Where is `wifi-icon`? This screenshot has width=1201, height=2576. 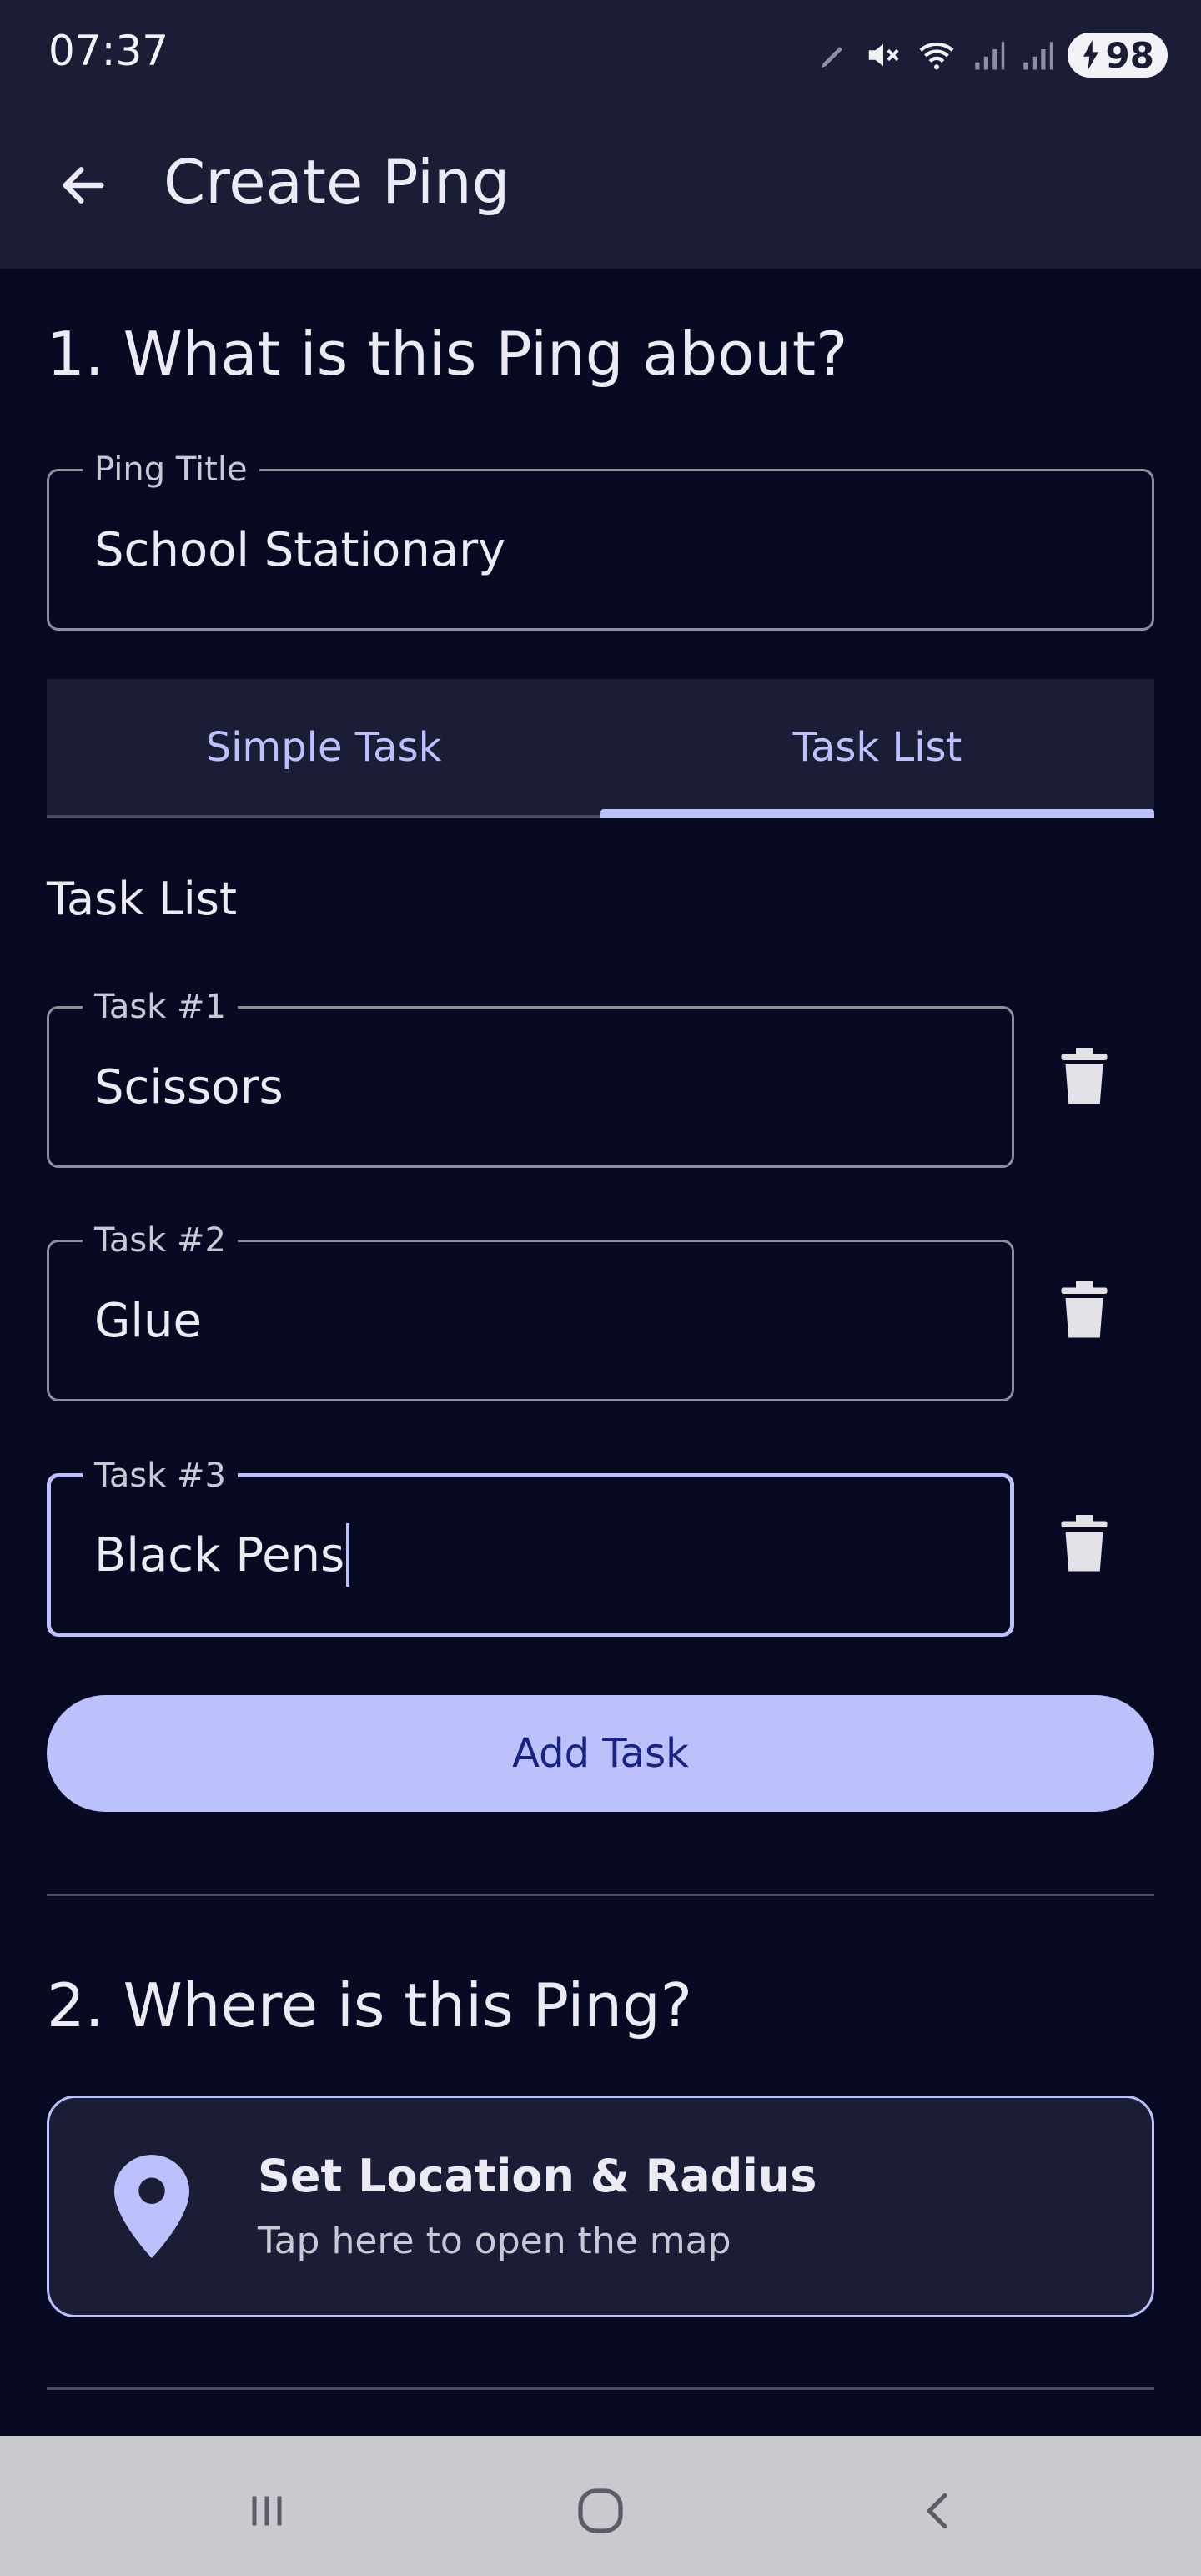 wifi-icon is located at coordinates (936, 56).